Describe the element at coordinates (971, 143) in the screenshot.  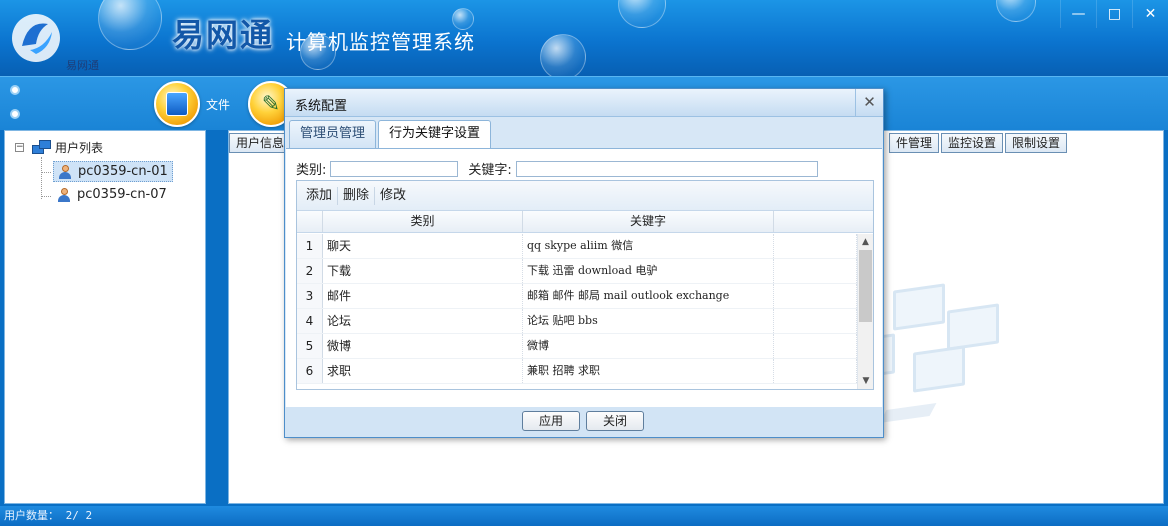
I see `tab-monitor-settings: 监控设置` at that location.